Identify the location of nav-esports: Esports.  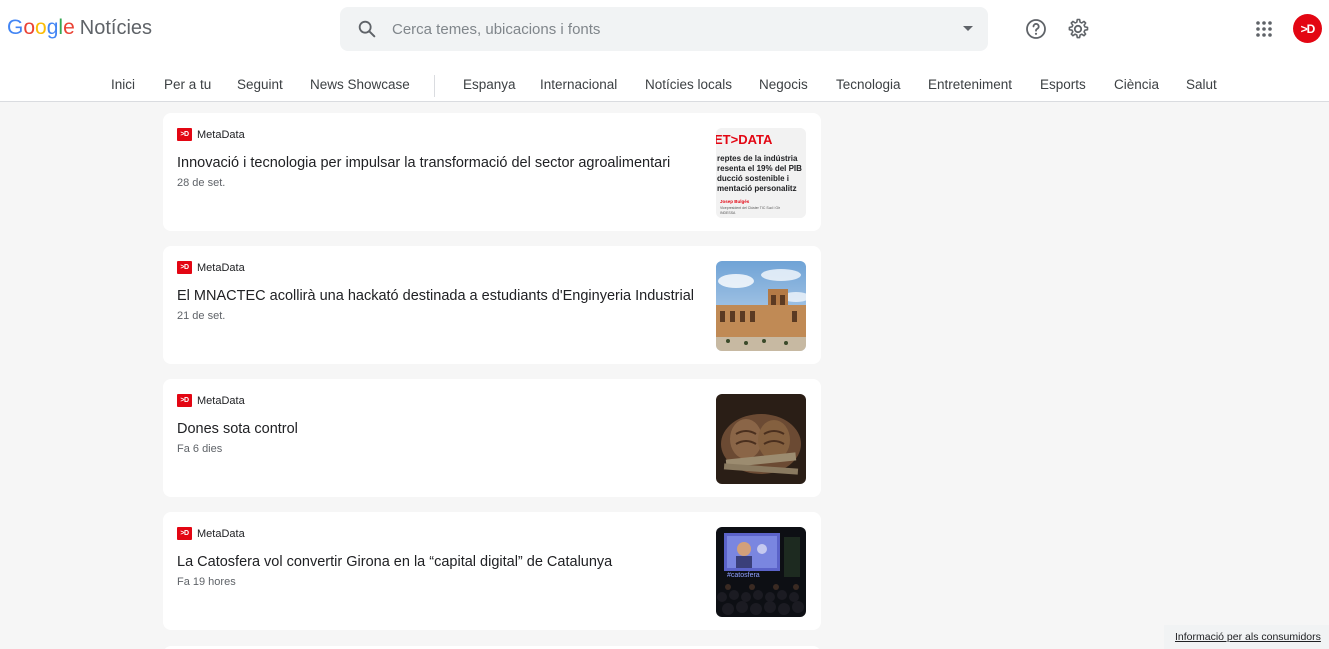
(1063, 84).